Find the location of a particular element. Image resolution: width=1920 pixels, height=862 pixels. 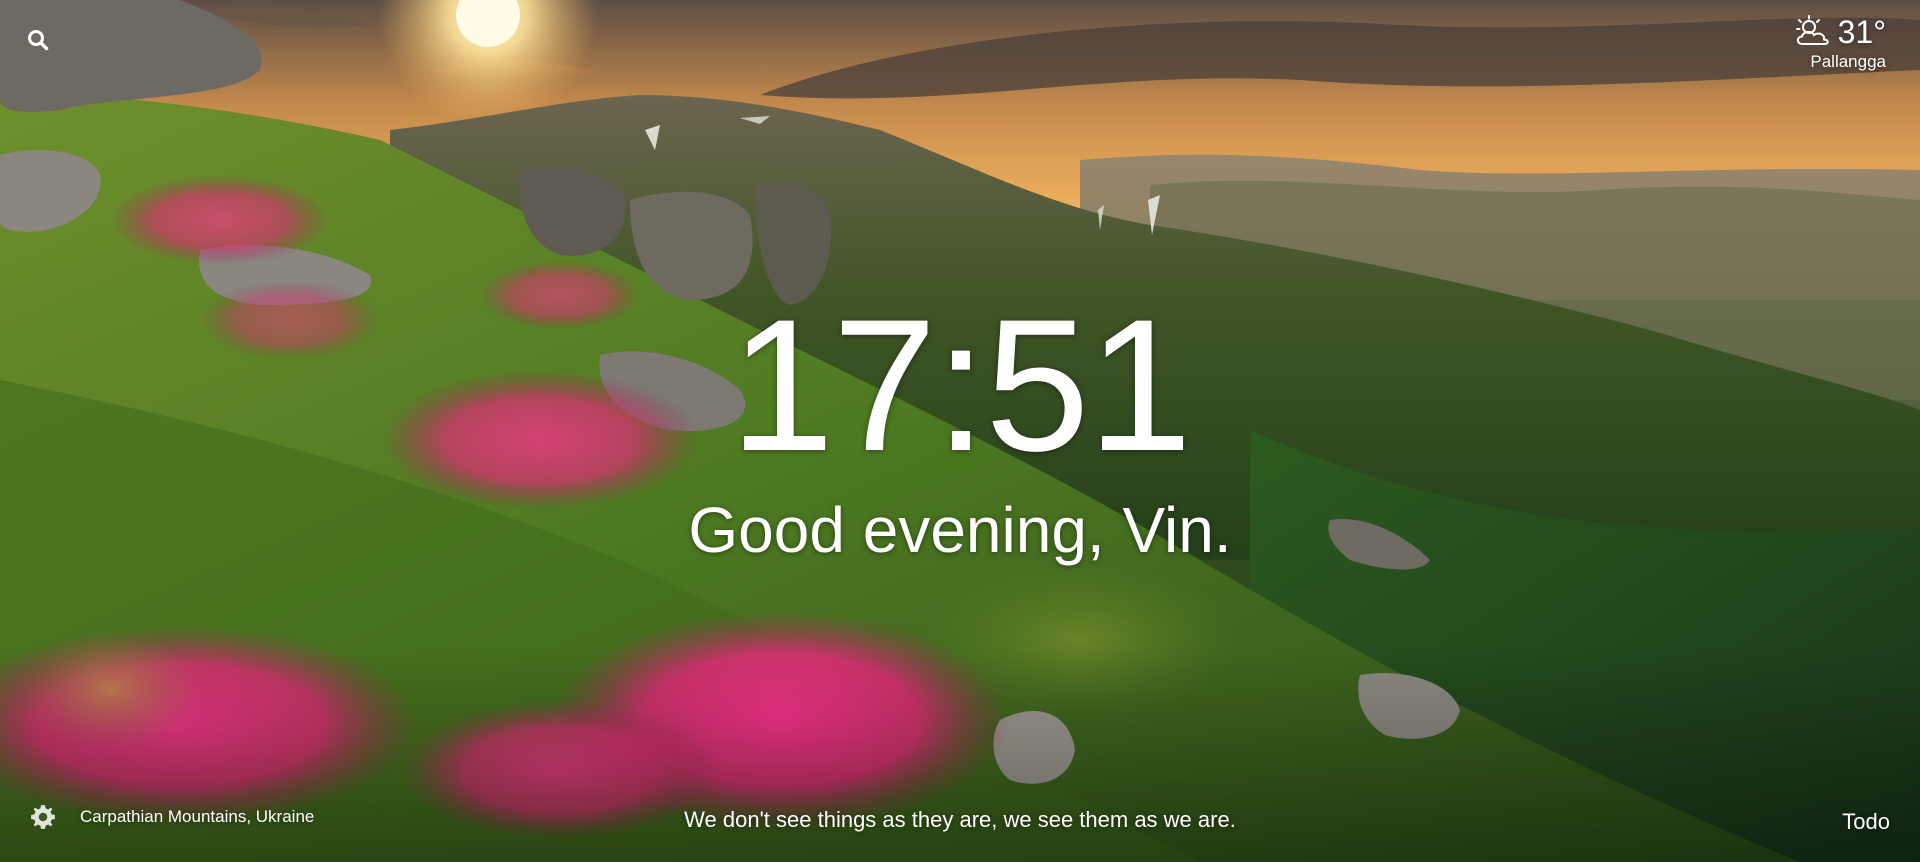

todo-button: Todo is located at coordinates (1866, 822).